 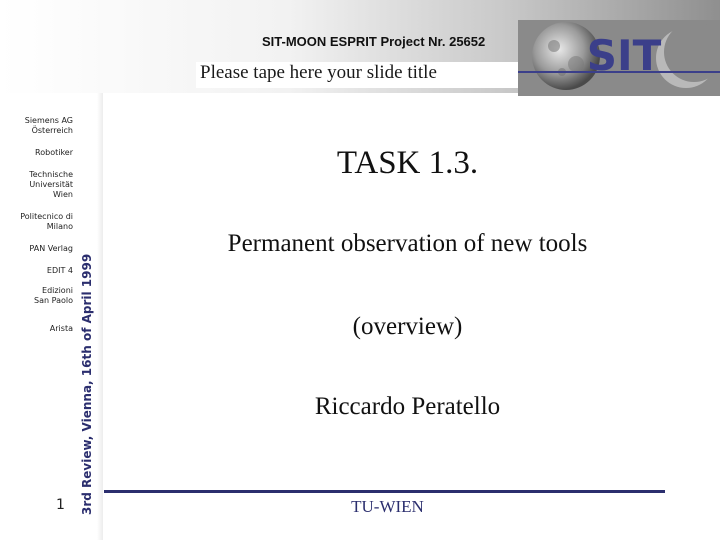 What do you see at coordinates (87, 384) in the screenshot?
I see `review-caption: 3rd Review, Vienna, 16th of April 1999` at bounding box center [87, 384].